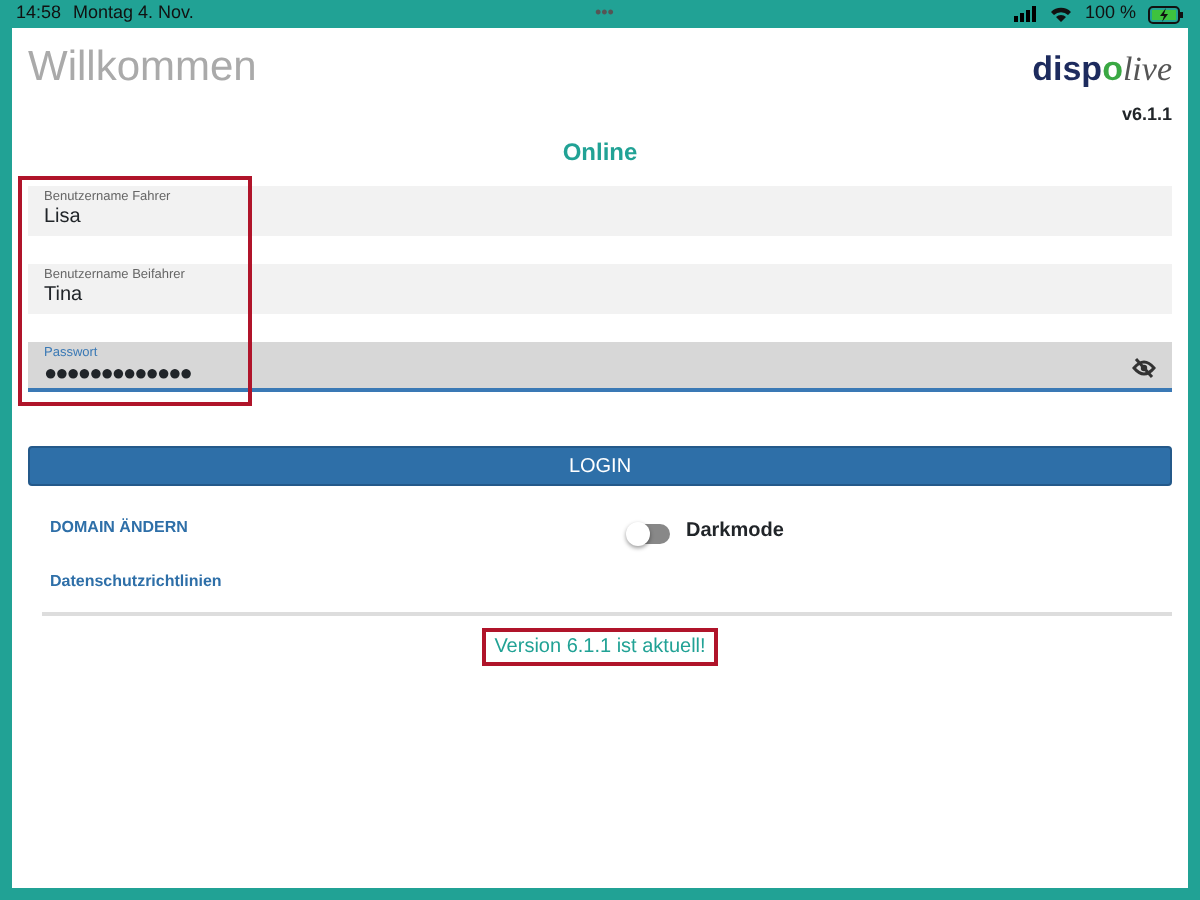  Describe the element at coordinates (600, 646) in the screenshot. I see `update-message: Version 6.1.1 ist aktuell!` at that location.